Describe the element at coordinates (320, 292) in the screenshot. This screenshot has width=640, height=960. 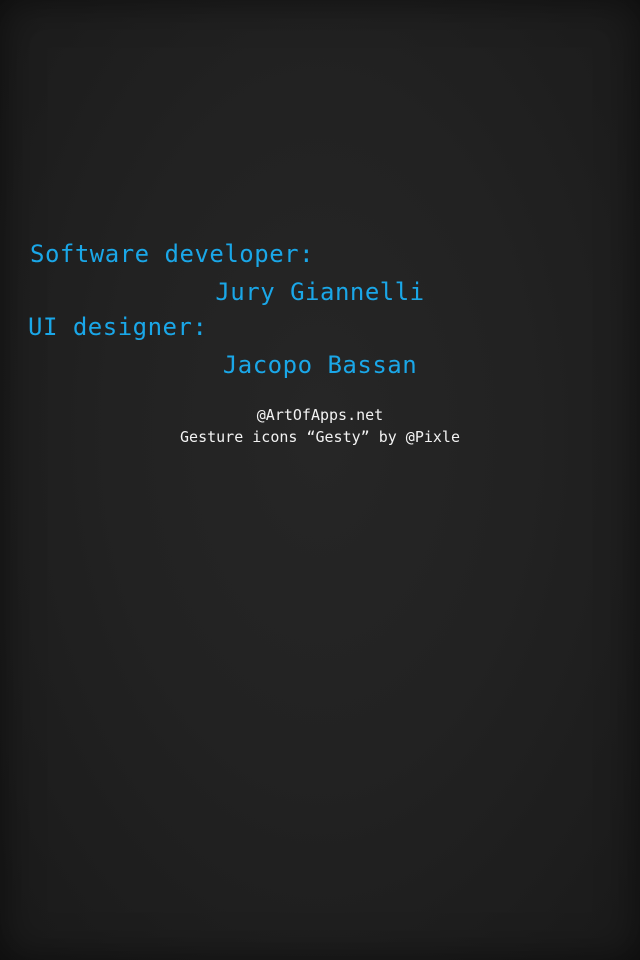
I see `software-developer-name: Jury Giannelli` at that location.